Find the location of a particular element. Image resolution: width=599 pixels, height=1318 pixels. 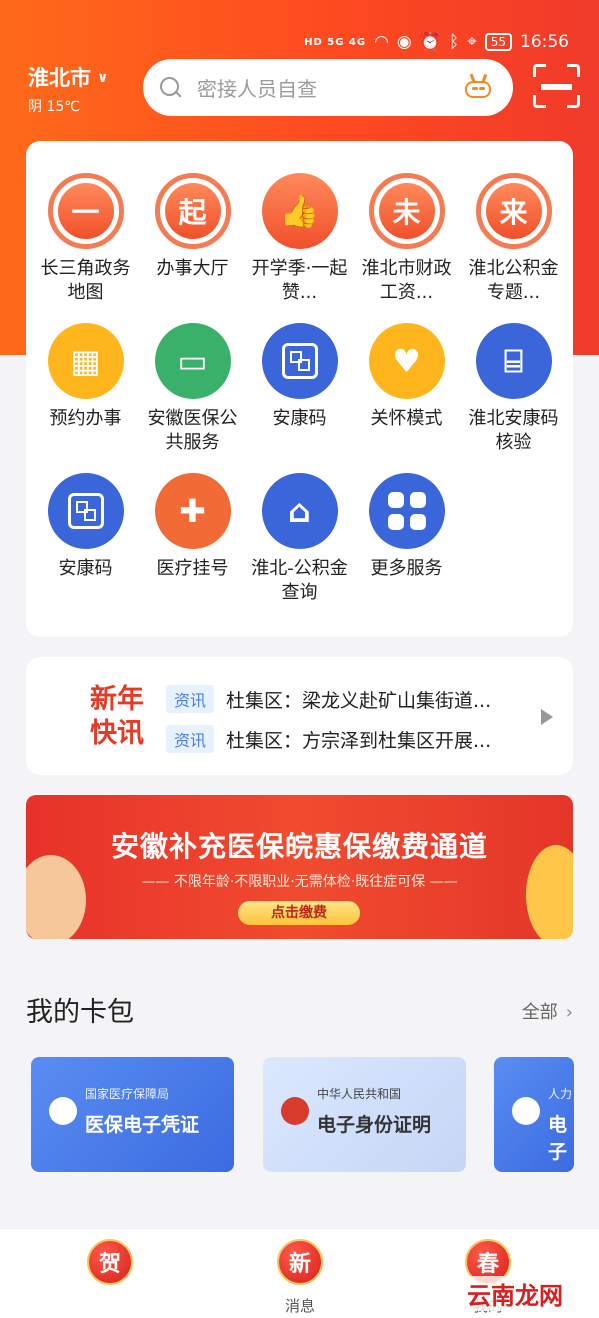

card-name: 电子身份证明 is located at coordinates (374, 1125).